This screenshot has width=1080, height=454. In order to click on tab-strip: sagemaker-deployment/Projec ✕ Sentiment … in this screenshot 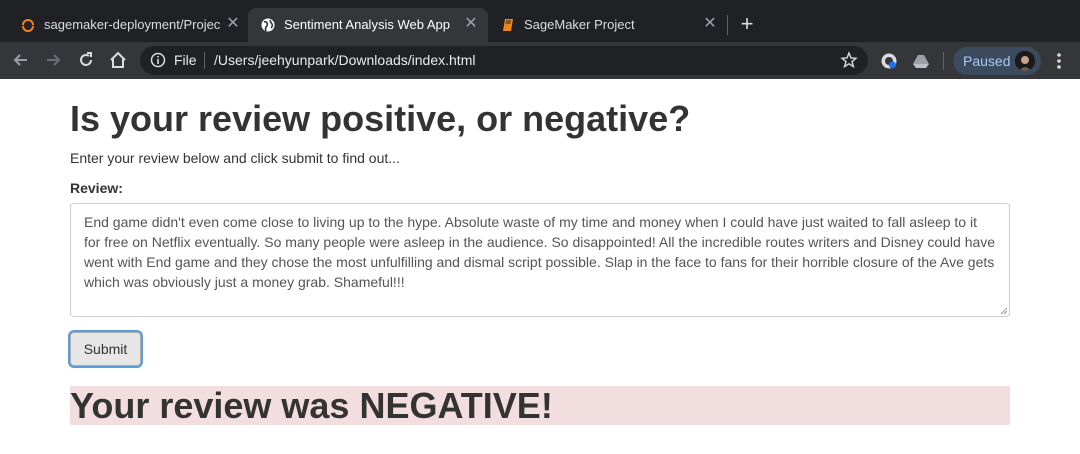, I will do `click(540, 21)`.